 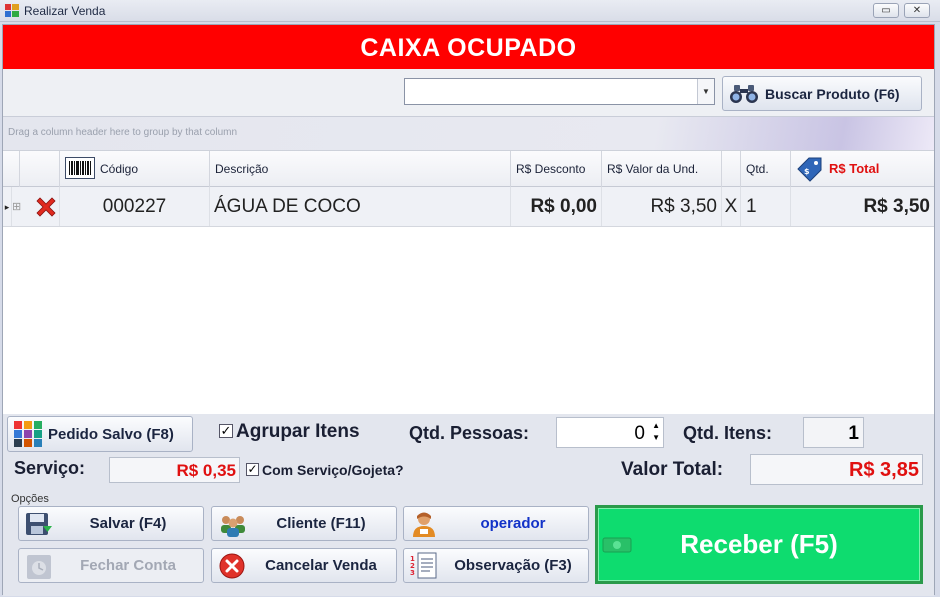 I want to click on product-search-combo: ▼, so click(x=559, y=91).